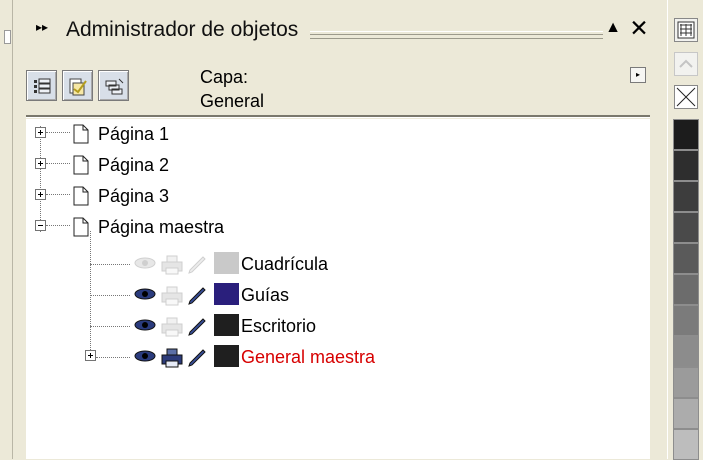  Describe the element at coordinates (338, 196) in the screenshot. I see `tree-row-page-3: Página 3` at that location.